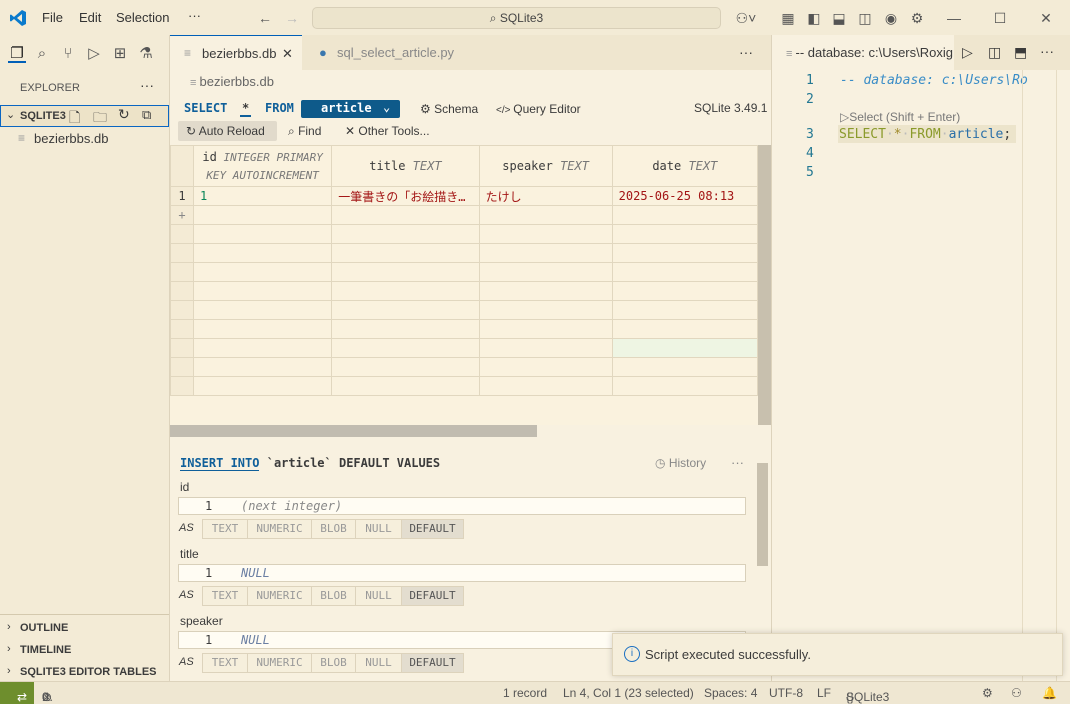 The image size is (1070, 704). Describe the element at coordinates (84, 630) in the screenshot. I see `outline-section: › OUTLINE` at that location.